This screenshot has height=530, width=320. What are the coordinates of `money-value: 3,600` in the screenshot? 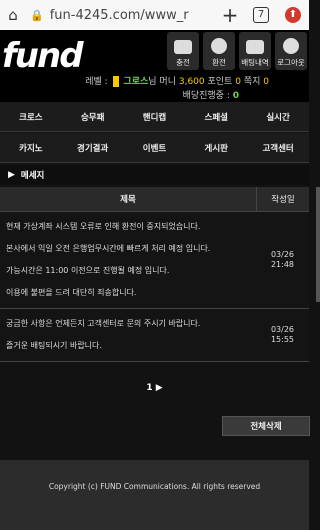 It's located at (191, 82).